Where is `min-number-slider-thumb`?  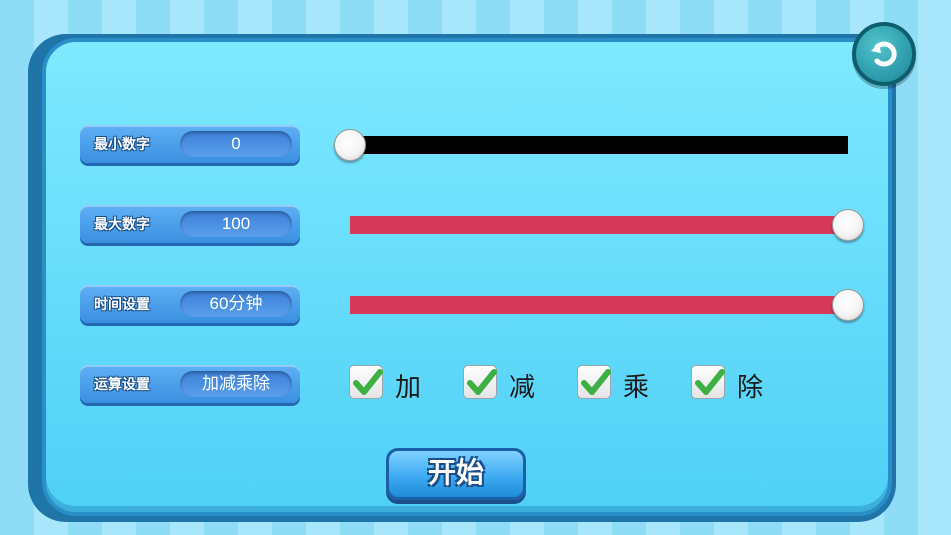 min-number-slider-thumb is located at coordinates (350, 145).